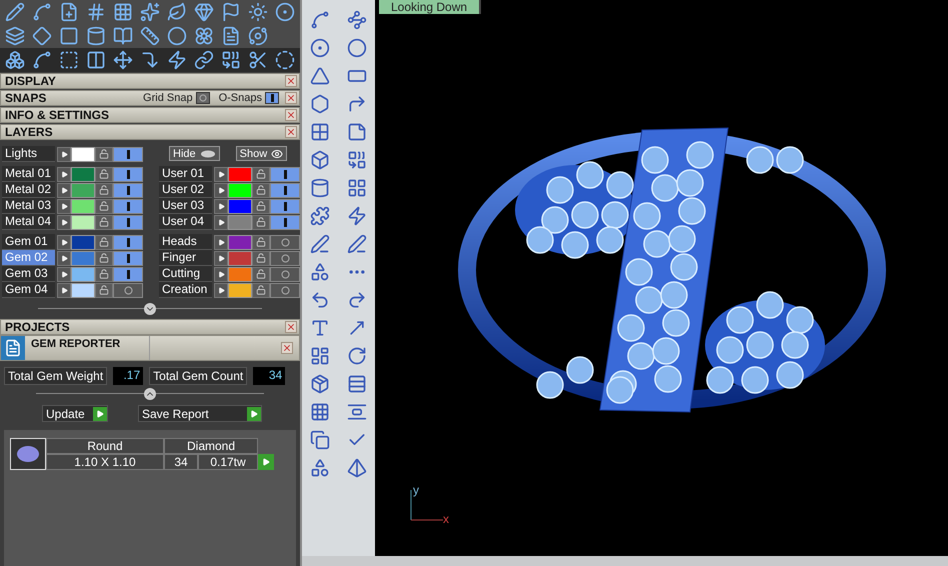 This screenshot has height=566, width=948. I want to click on gem-icon, so click(204, 12).